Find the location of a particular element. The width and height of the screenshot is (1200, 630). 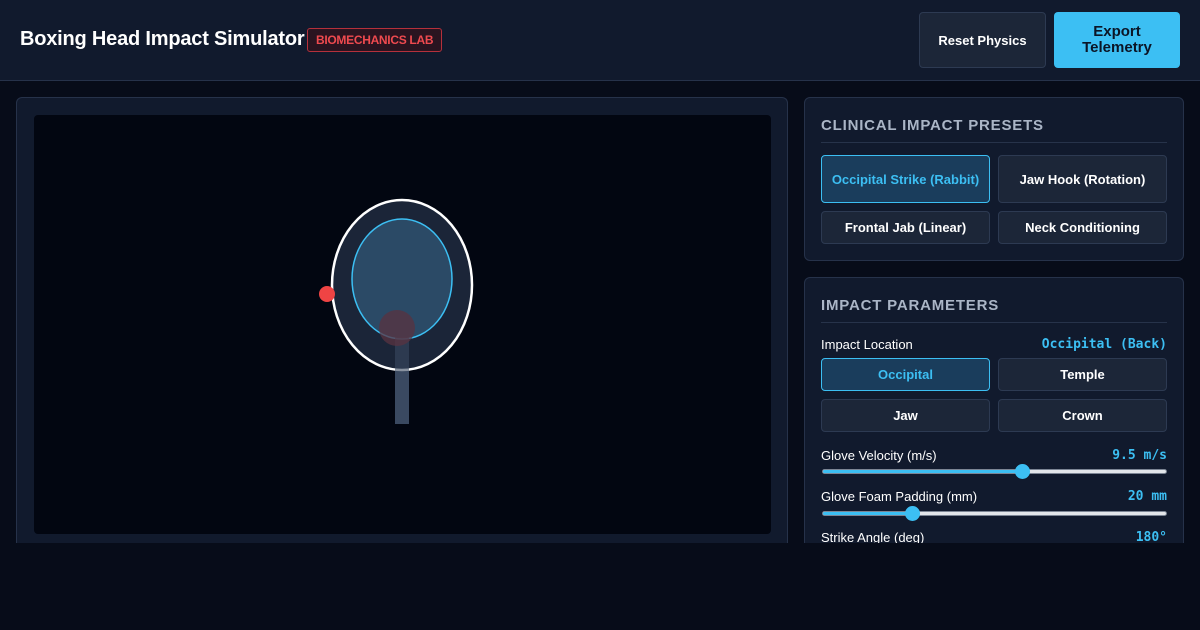

presets-divider is located at coordinates (994, 142).